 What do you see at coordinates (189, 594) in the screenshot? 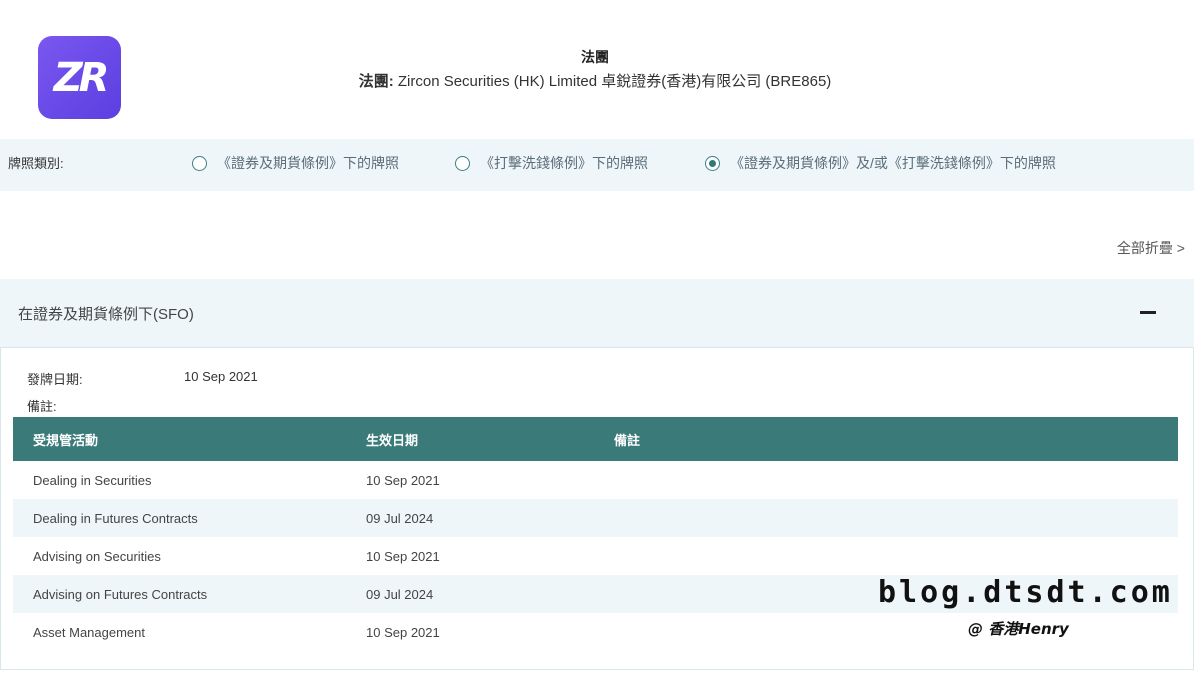
I see `activity-cell: Advising on Futures Contracts` at bounding box center [189, 594].